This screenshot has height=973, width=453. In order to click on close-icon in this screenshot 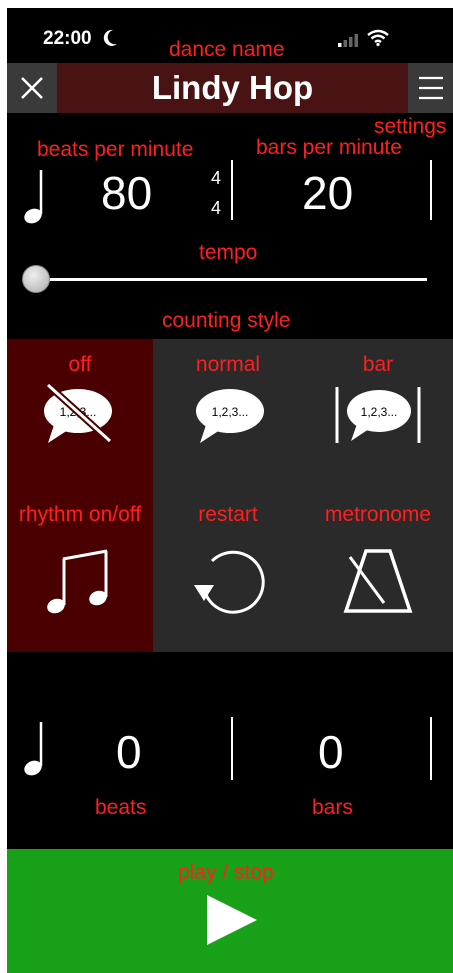, I will do `click(32, 88)`.